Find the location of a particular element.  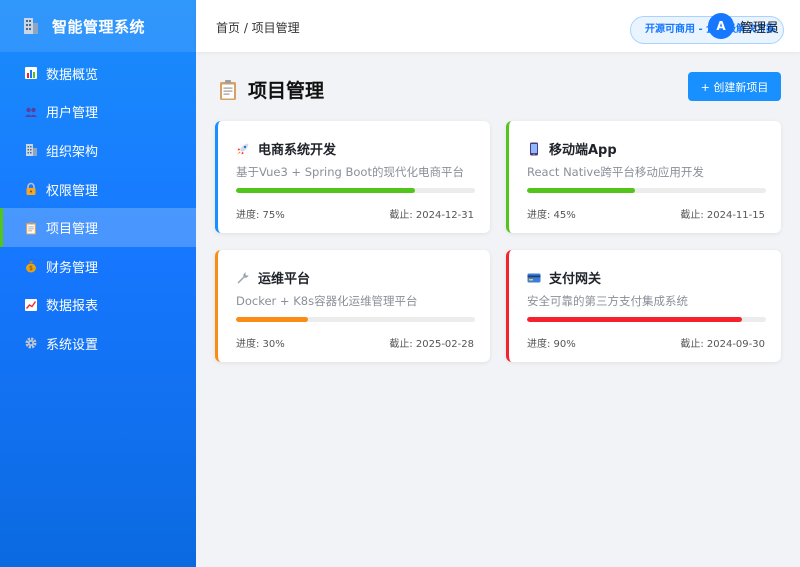

sidebar-item-label: 用户管理 is located at coordinates (72, 114).